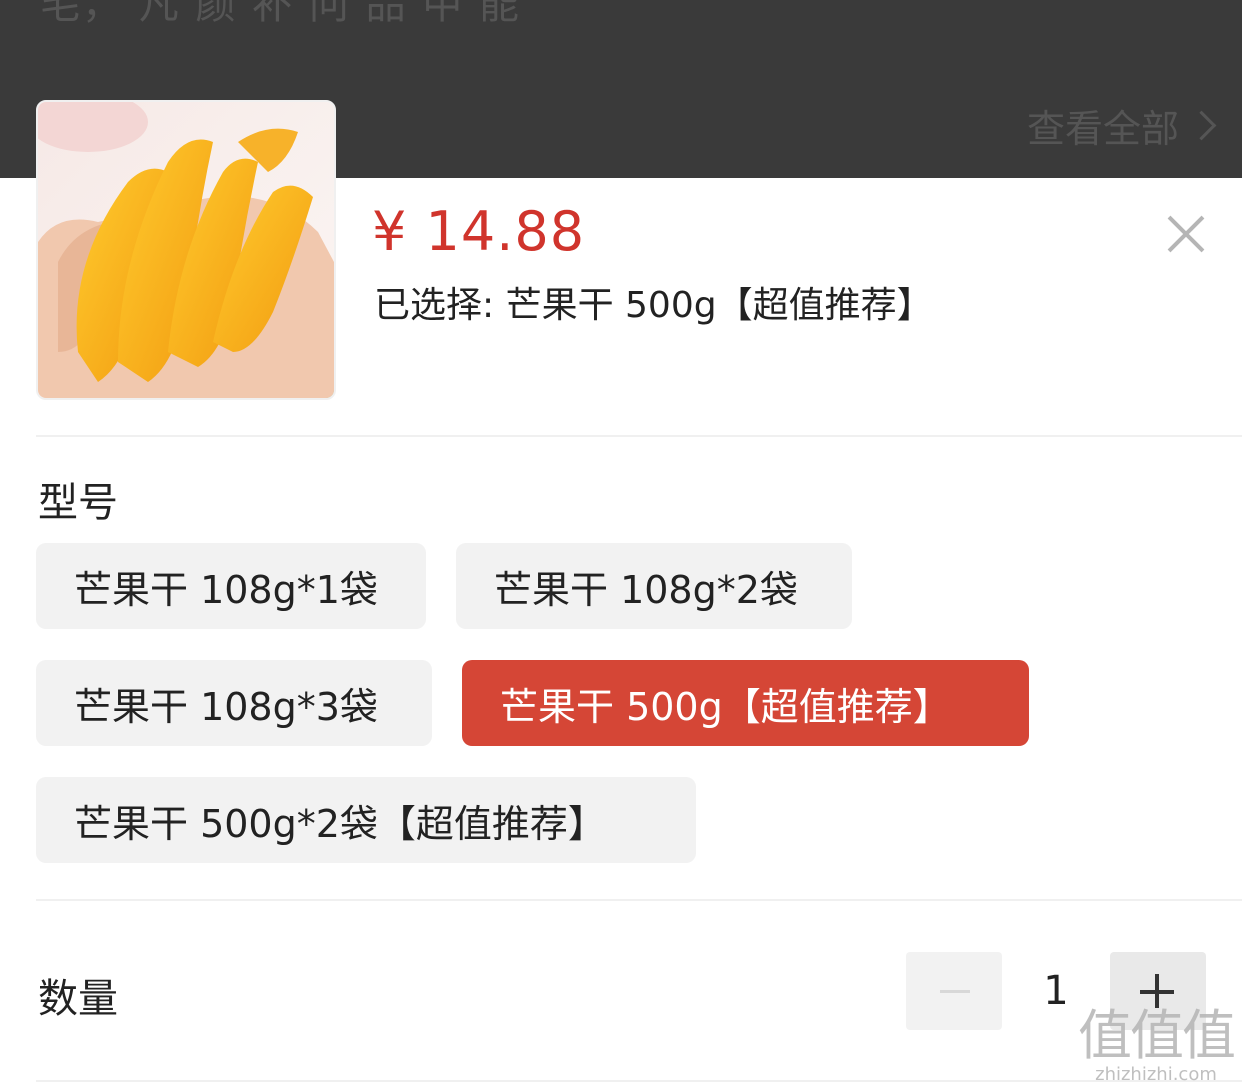 The width and height of the screenshot is (1242, 1091). What do you see at coordinates (1102, 128) in the screenshot?
I see `view-all-label: 查看全部` at bounding box center [1102, 128].